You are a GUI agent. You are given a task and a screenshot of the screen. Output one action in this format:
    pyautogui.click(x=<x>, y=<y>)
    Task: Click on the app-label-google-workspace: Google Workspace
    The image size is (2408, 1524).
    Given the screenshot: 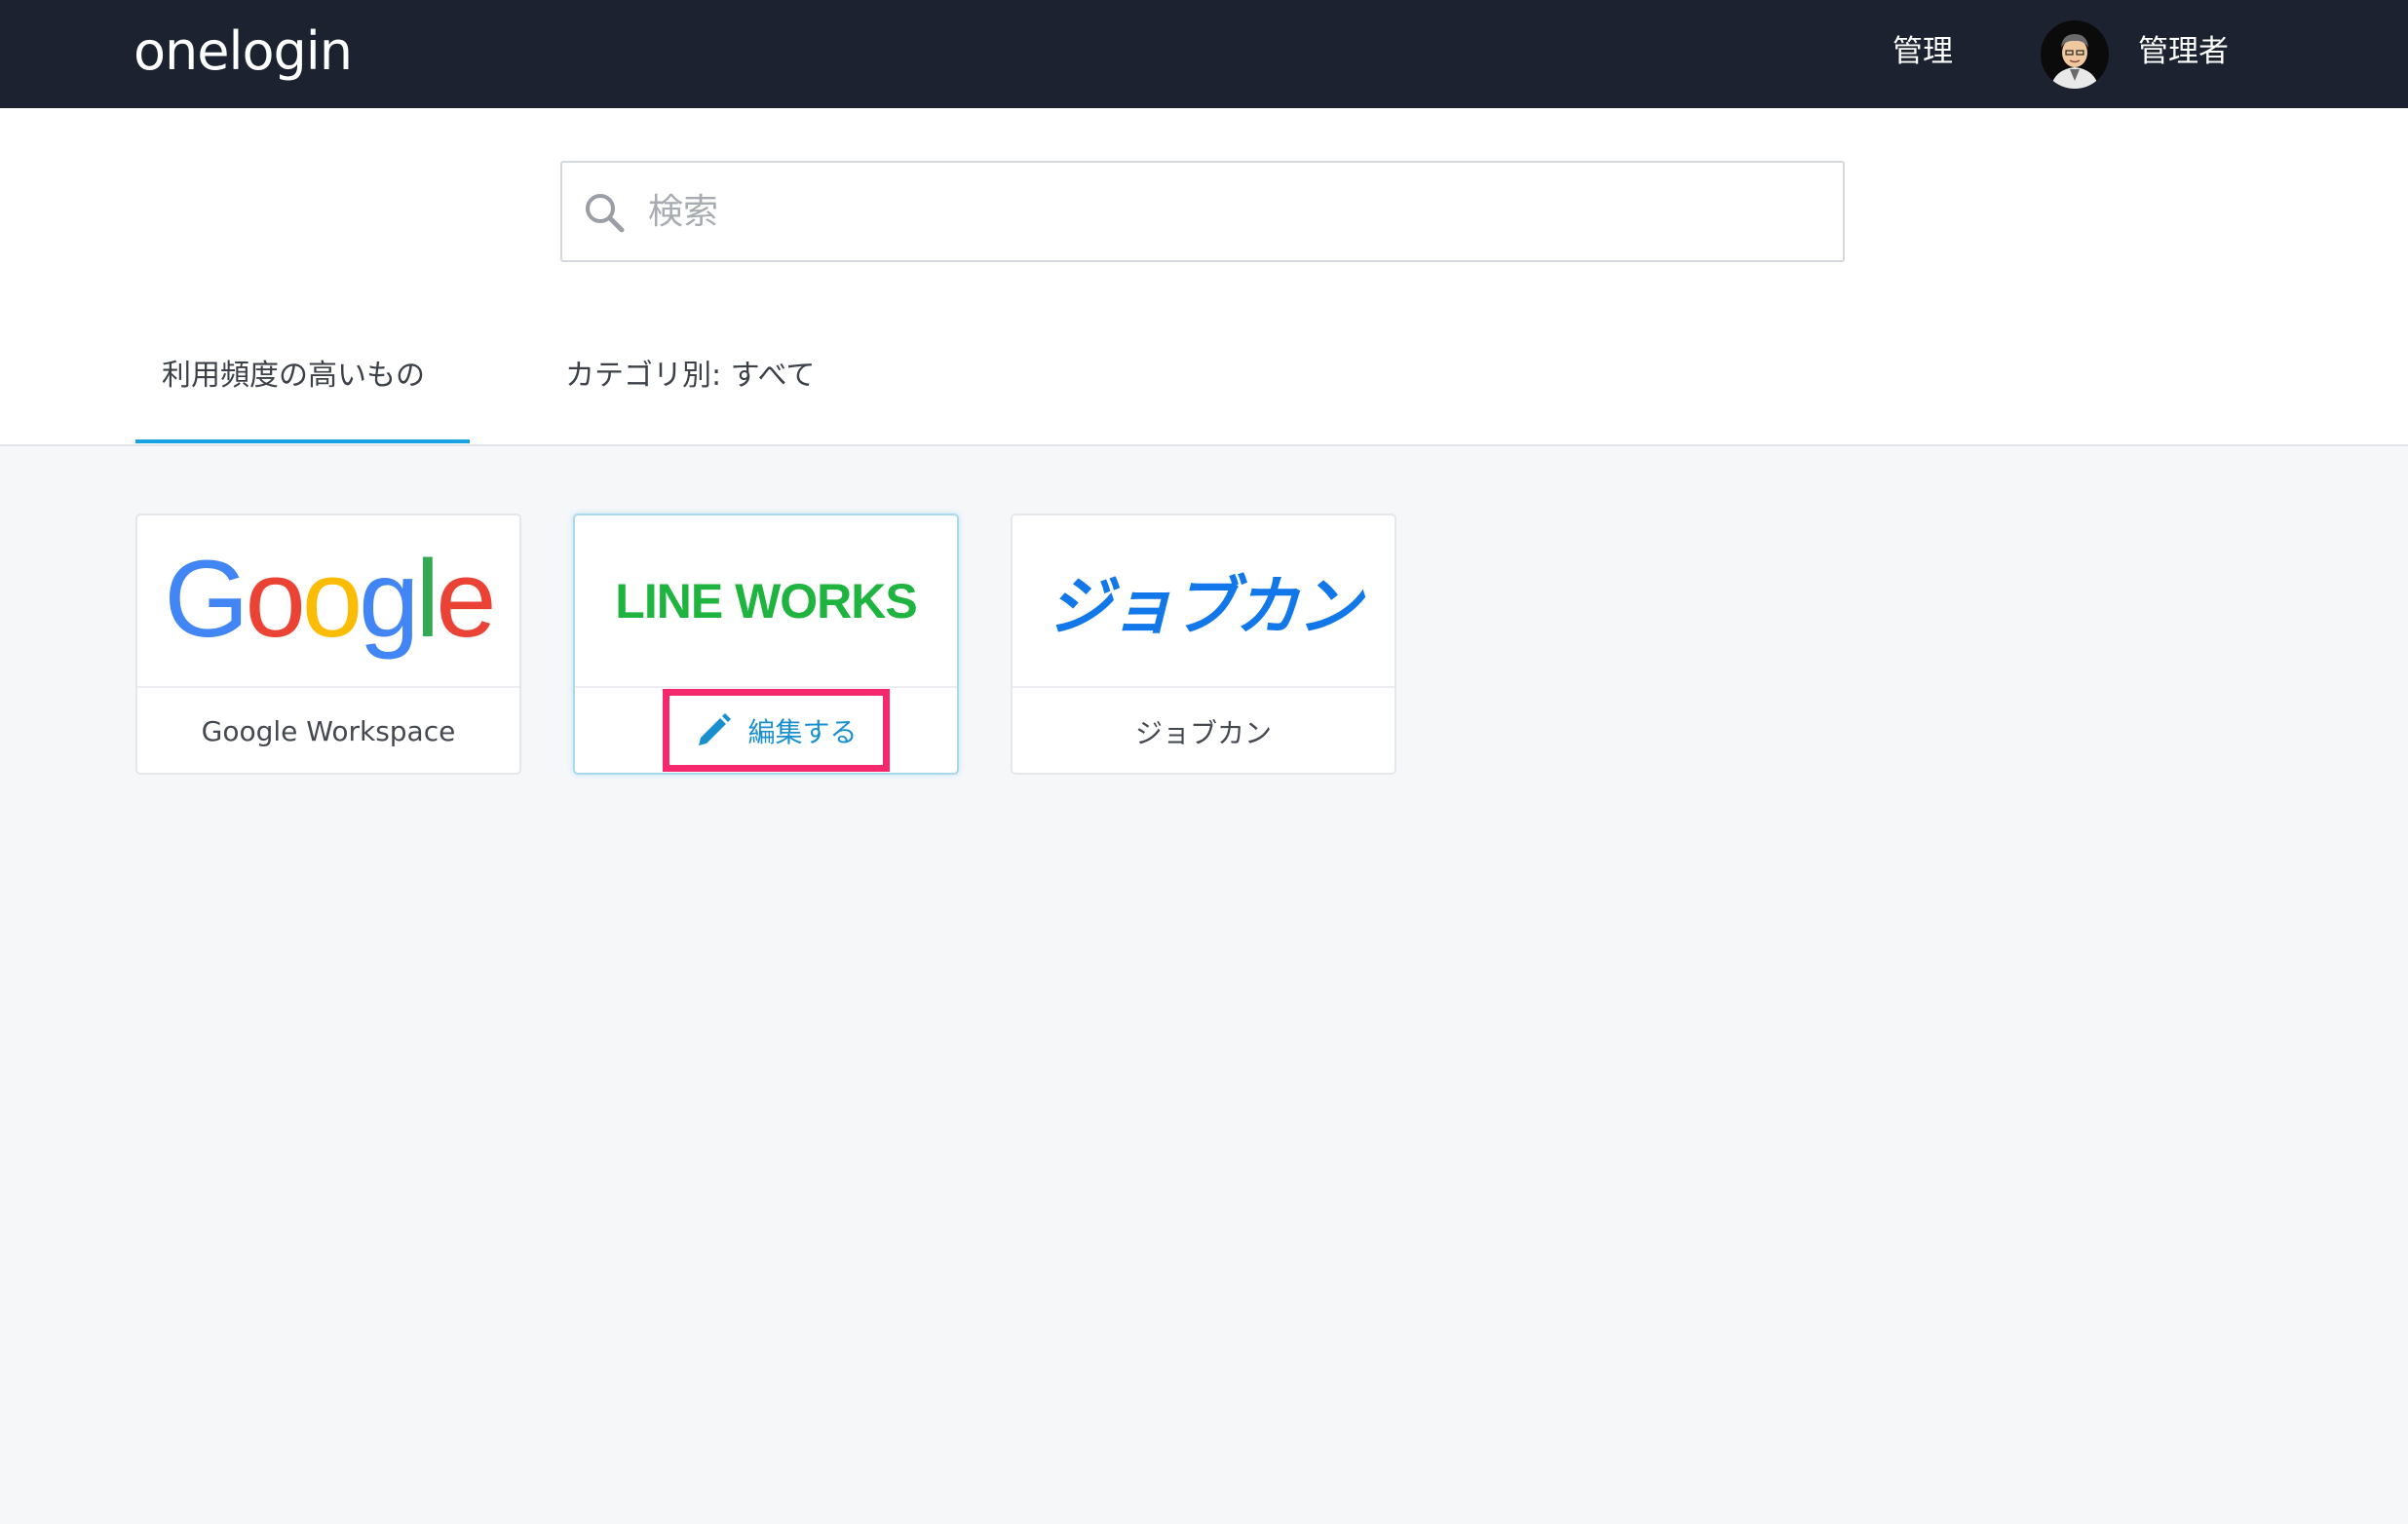 What is the action you would take?
    pyautogui.click(x=328, y=731)
    